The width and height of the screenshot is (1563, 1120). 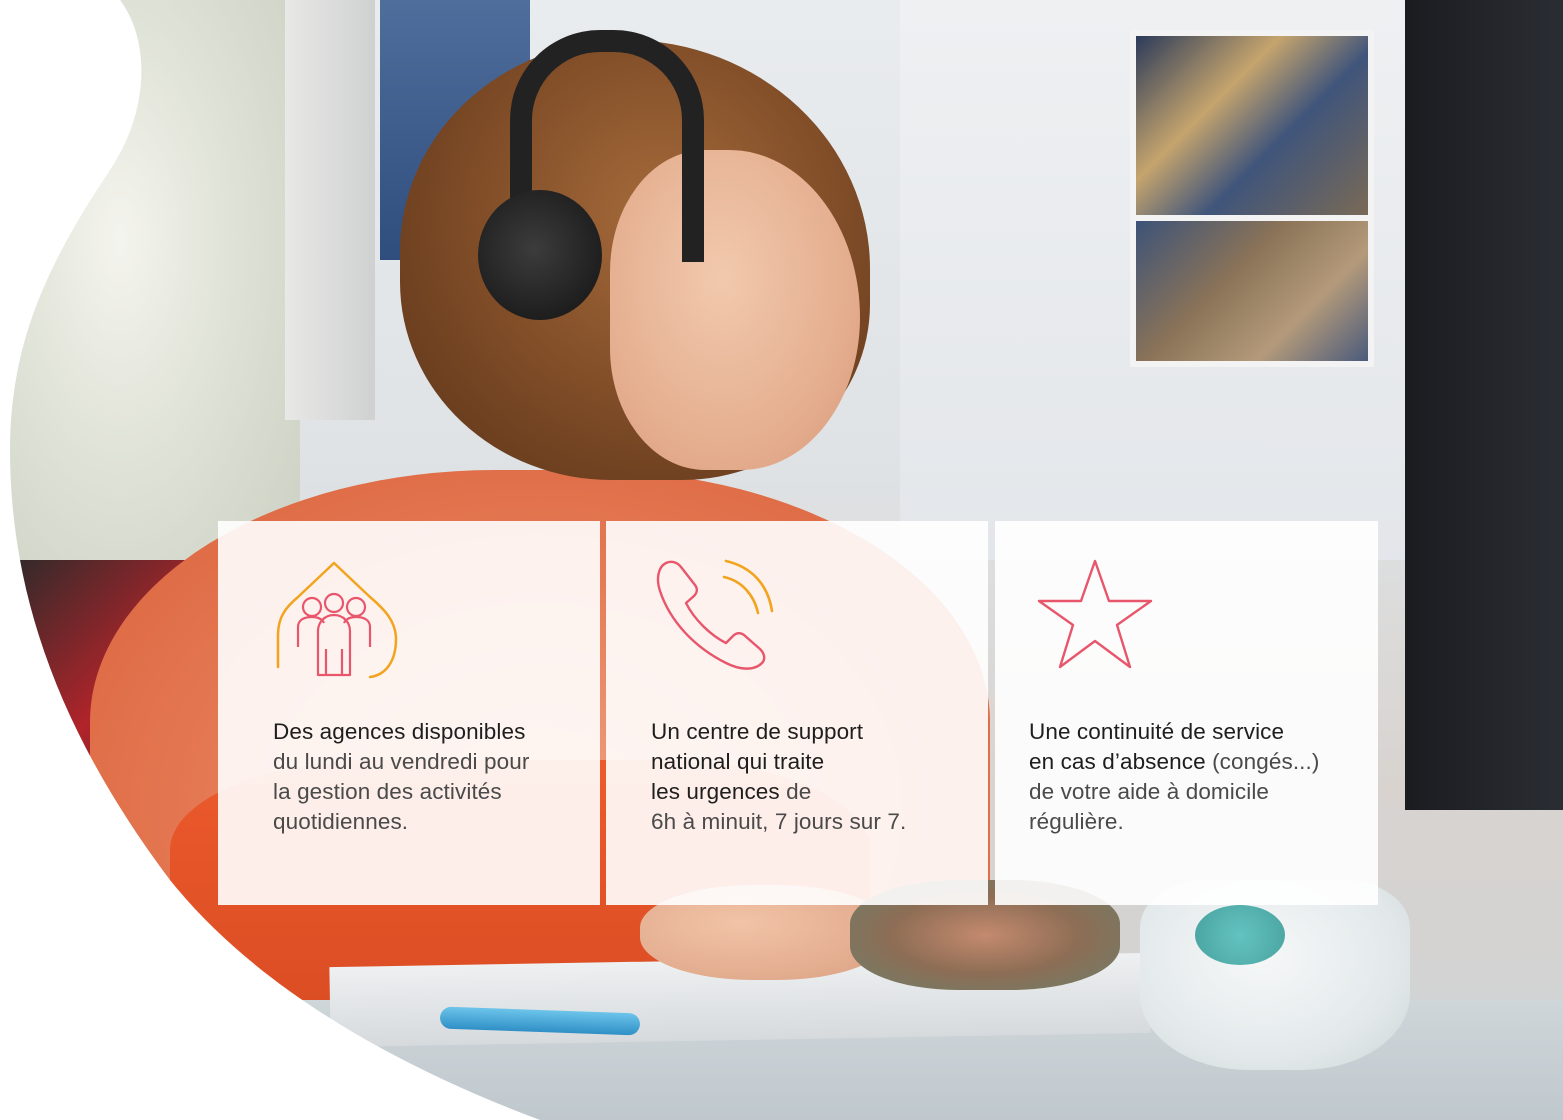 I want to click on card-agencies-line-3: quotidiennes., so click(x=341, y=821).